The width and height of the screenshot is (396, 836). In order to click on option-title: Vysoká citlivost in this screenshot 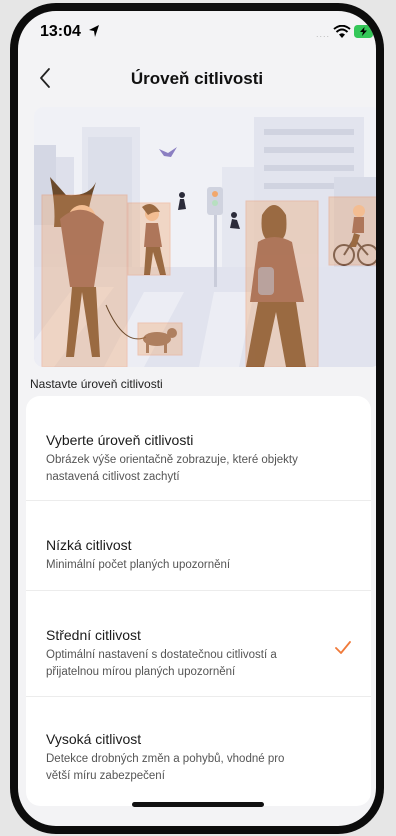, I will do `click(94, 739)`.